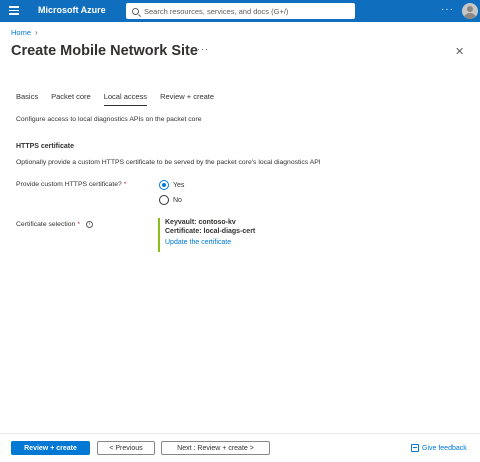  Describe the element at coordinates (177, 200) in the screenshot. I see `radio-label-no: No` at that location.